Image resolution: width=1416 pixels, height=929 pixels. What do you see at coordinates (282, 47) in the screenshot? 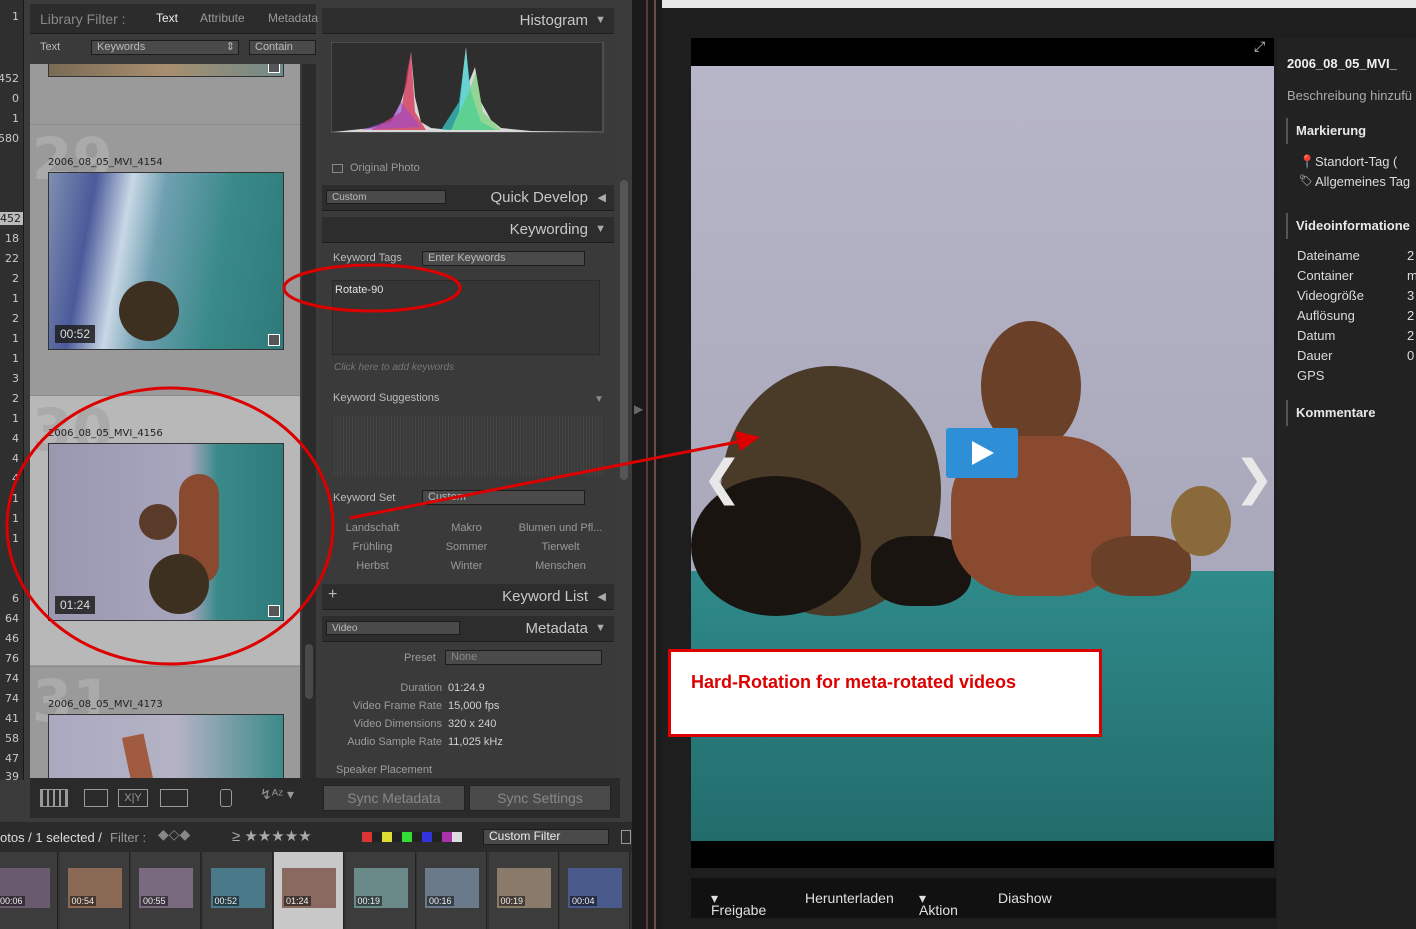
I see `contain-select: Contain` at bounding box center [282, 47].